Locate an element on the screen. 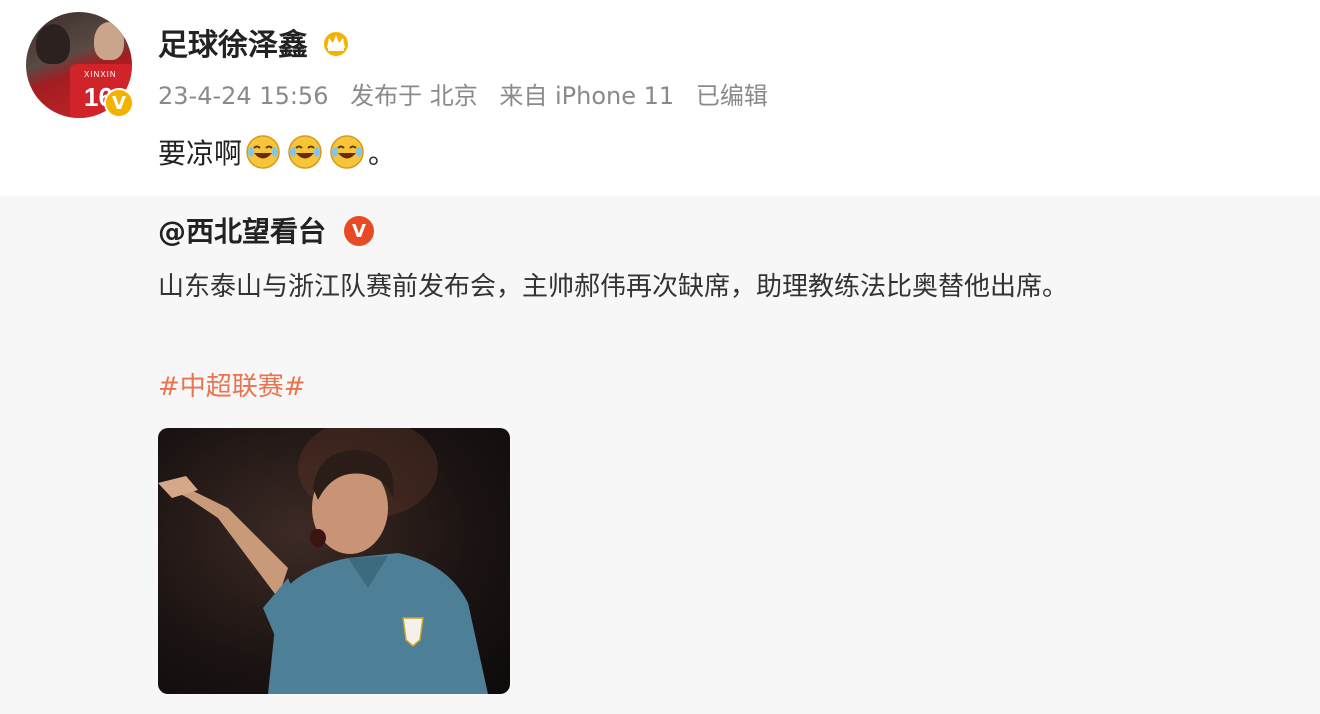  post-body: 要凉啊 。 is located at coordinates (277, 152).